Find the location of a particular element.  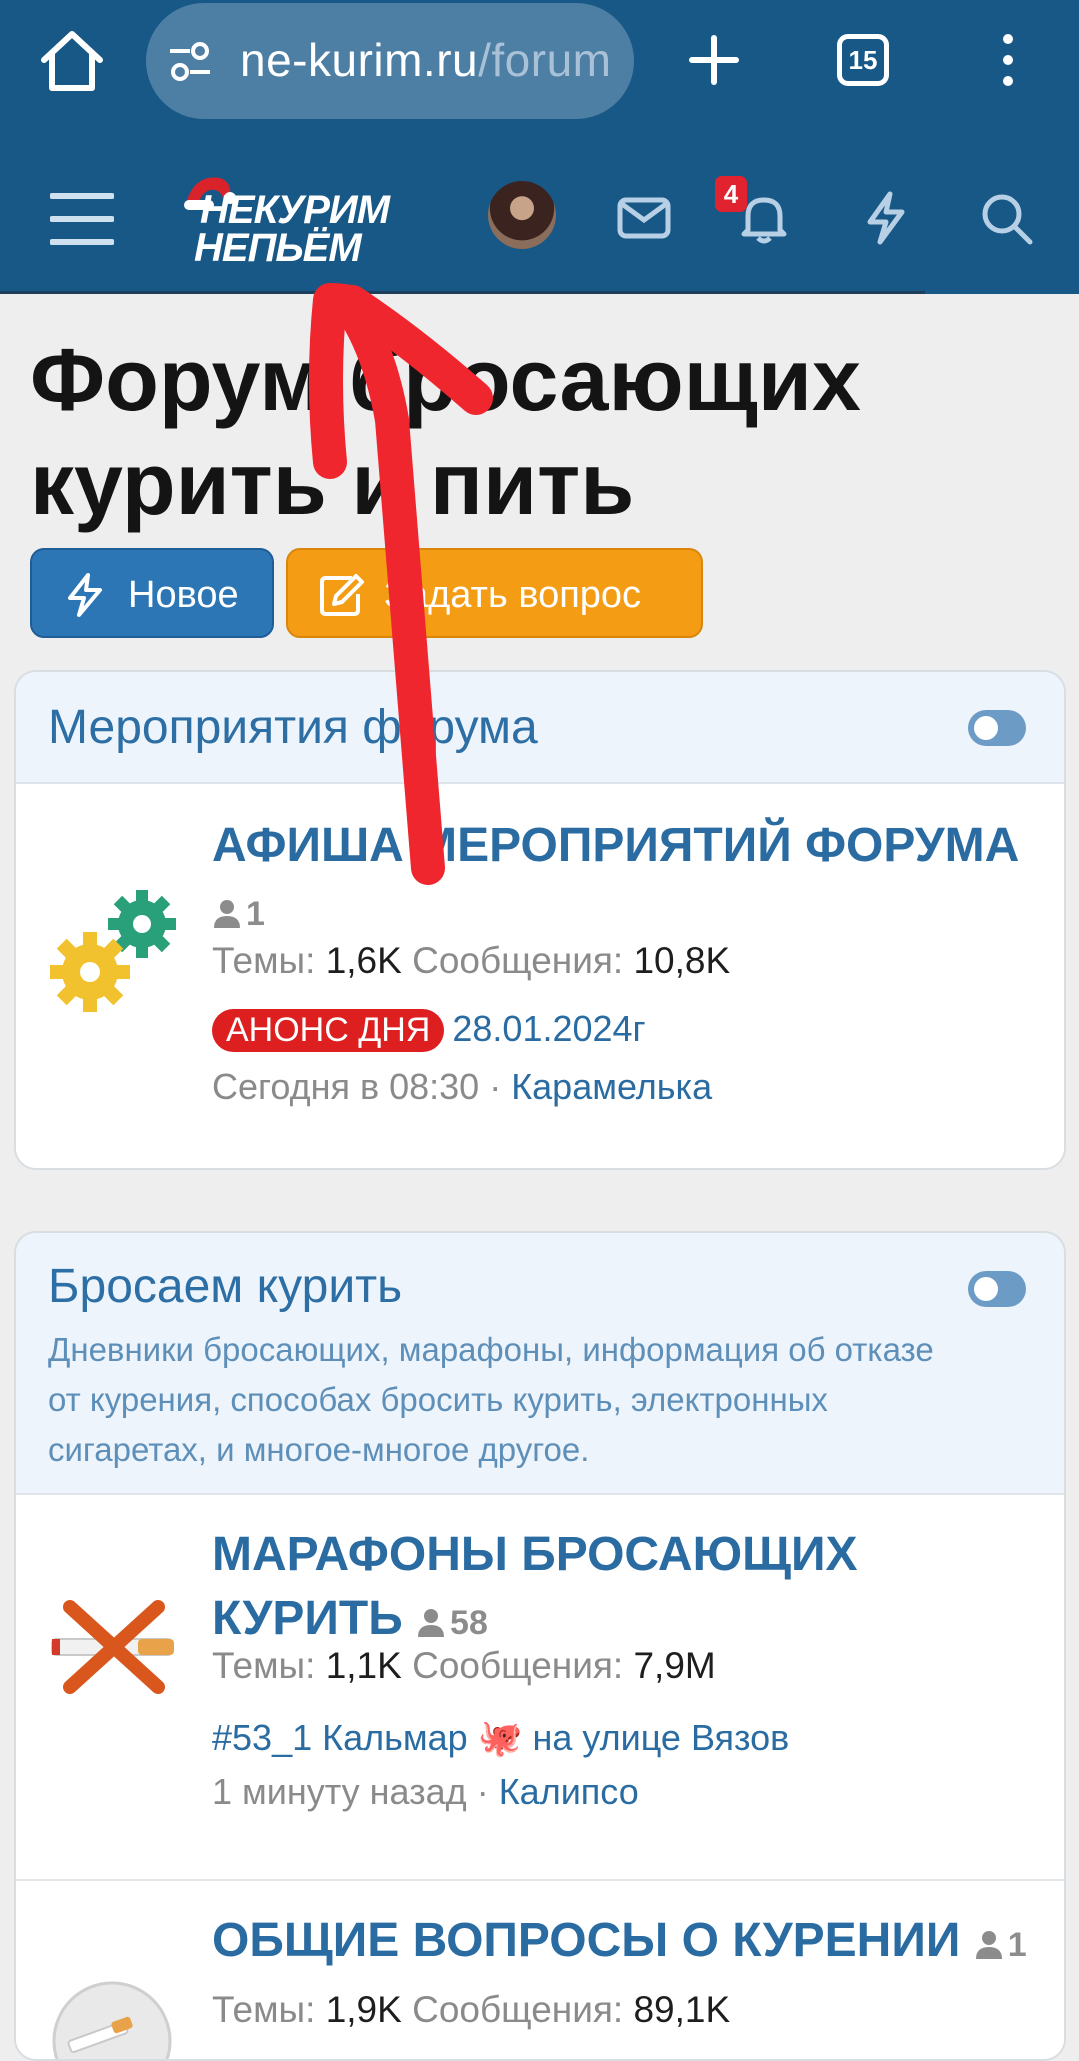

thread-prefix: АНОНС ДНЯ is located at coordinates (328, 1030).